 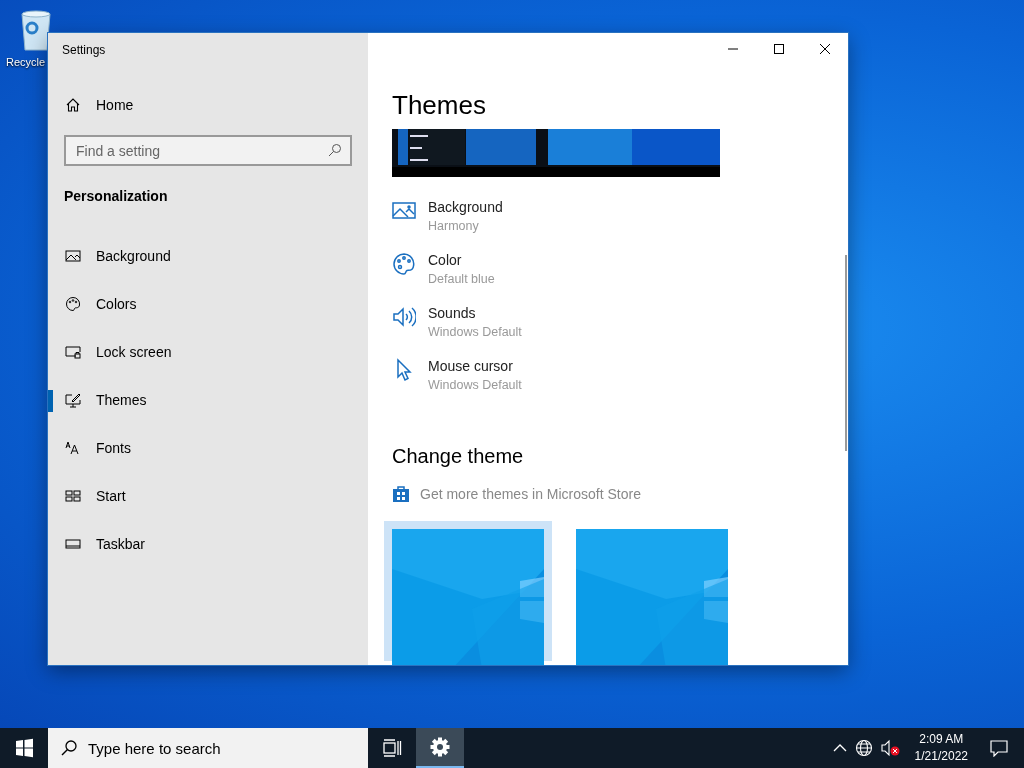 I want to click on nav-item: Taskbar, so click(x=208, y=544).